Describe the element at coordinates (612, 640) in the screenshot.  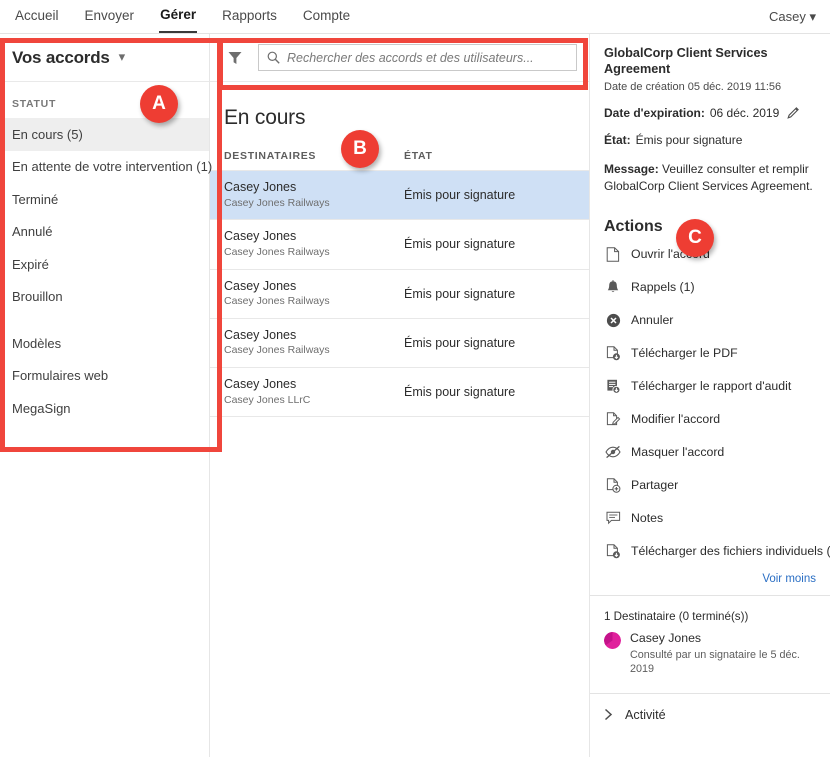
I see `avatar` at that location.